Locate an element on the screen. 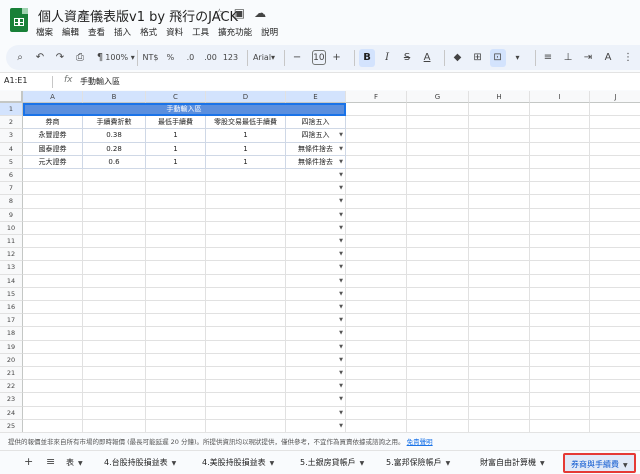  column-header-b: B is located at coordinates (114, 97).